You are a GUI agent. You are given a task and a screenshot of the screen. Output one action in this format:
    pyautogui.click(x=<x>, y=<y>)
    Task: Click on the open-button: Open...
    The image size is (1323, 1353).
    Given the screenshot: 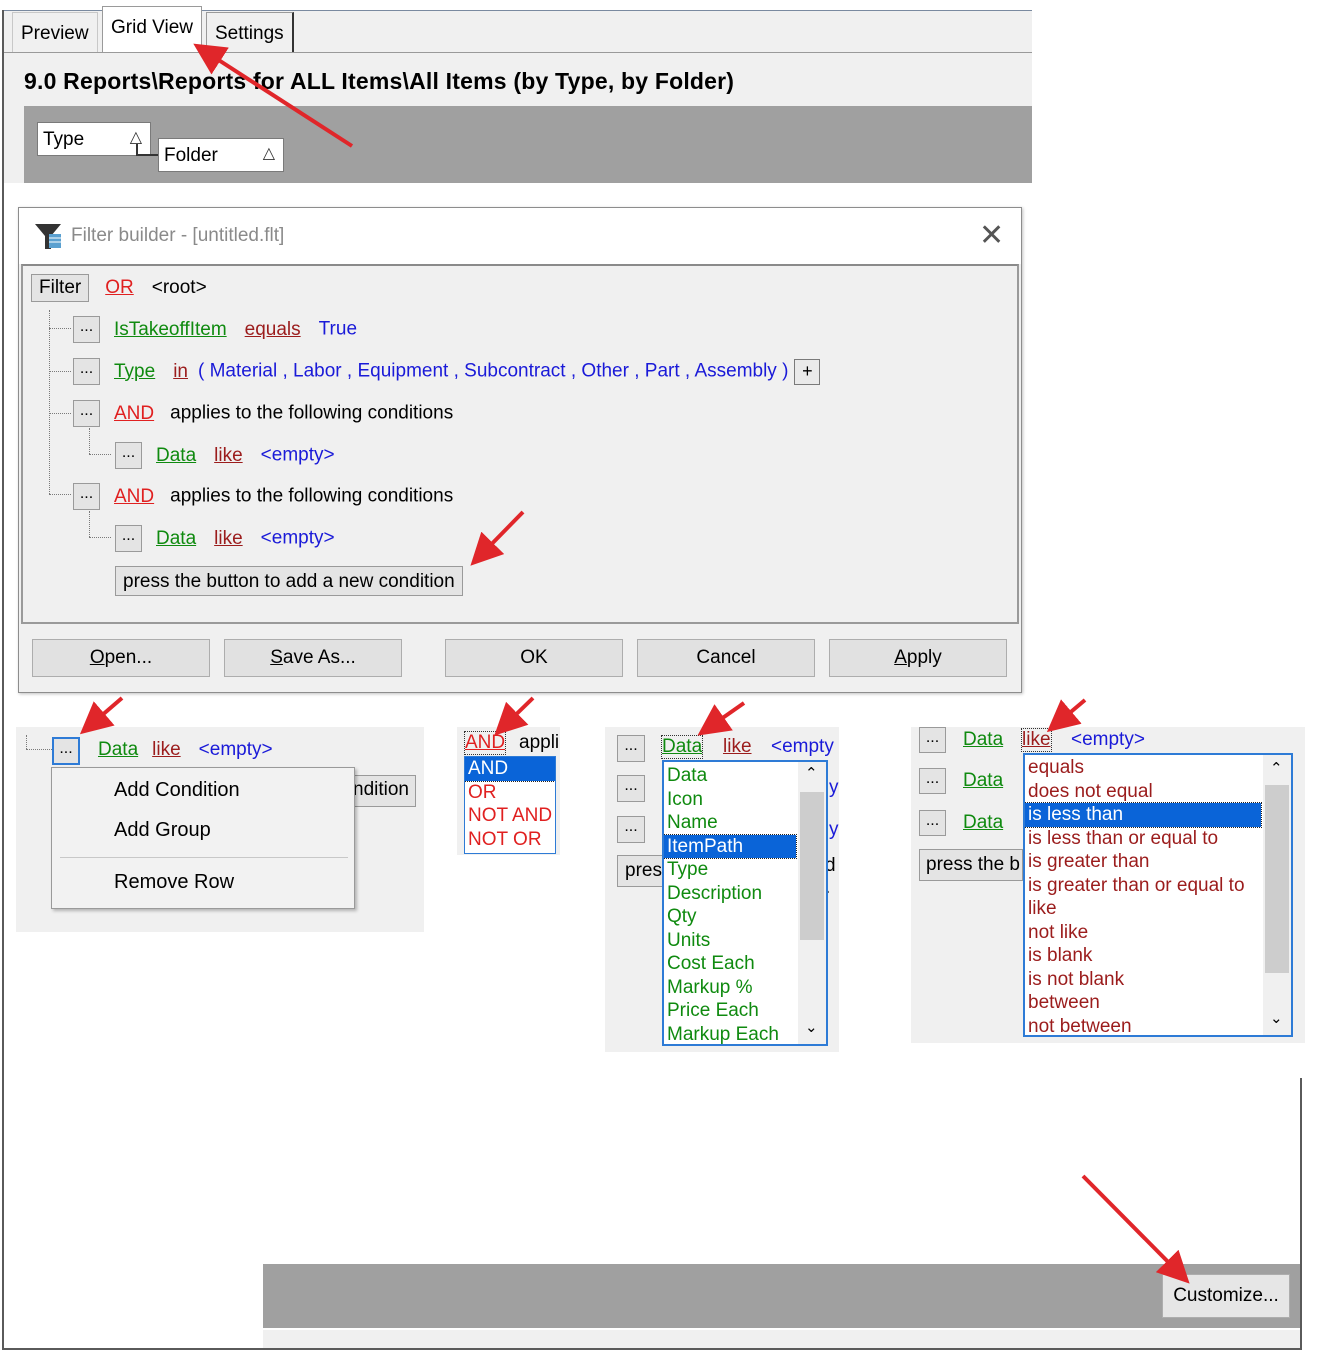 What is the action you would take?
    pyautogui.click(x=121, y=658)
    